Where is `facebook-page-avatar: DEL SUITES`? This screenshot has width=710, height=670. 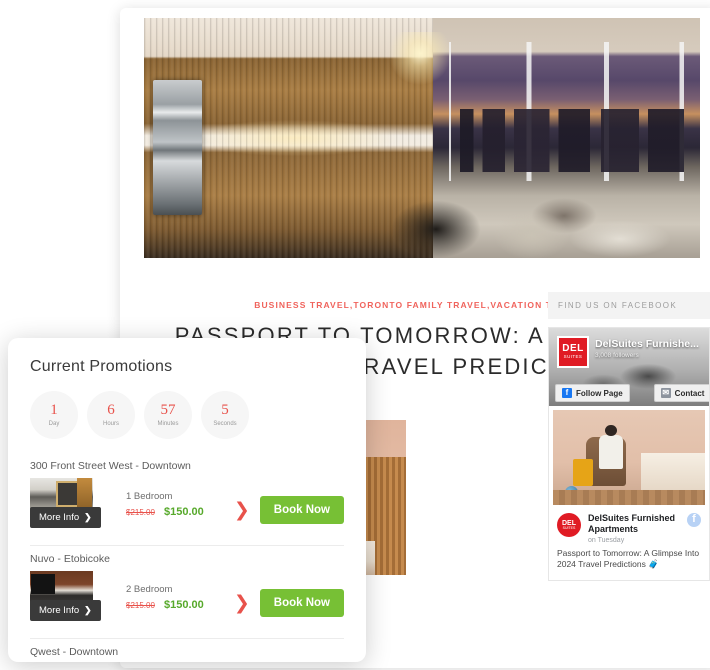 facebook-page-avatar: DEL SUITES is located at coordinates (569, 525).